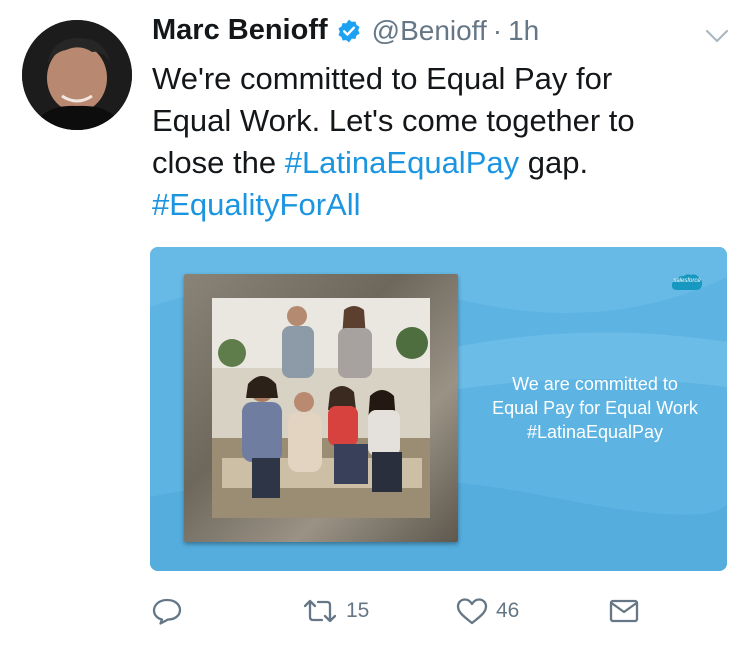  I want to click on tweet-text-line: close the #LatinaEqualPay gap., so click(432, 163).